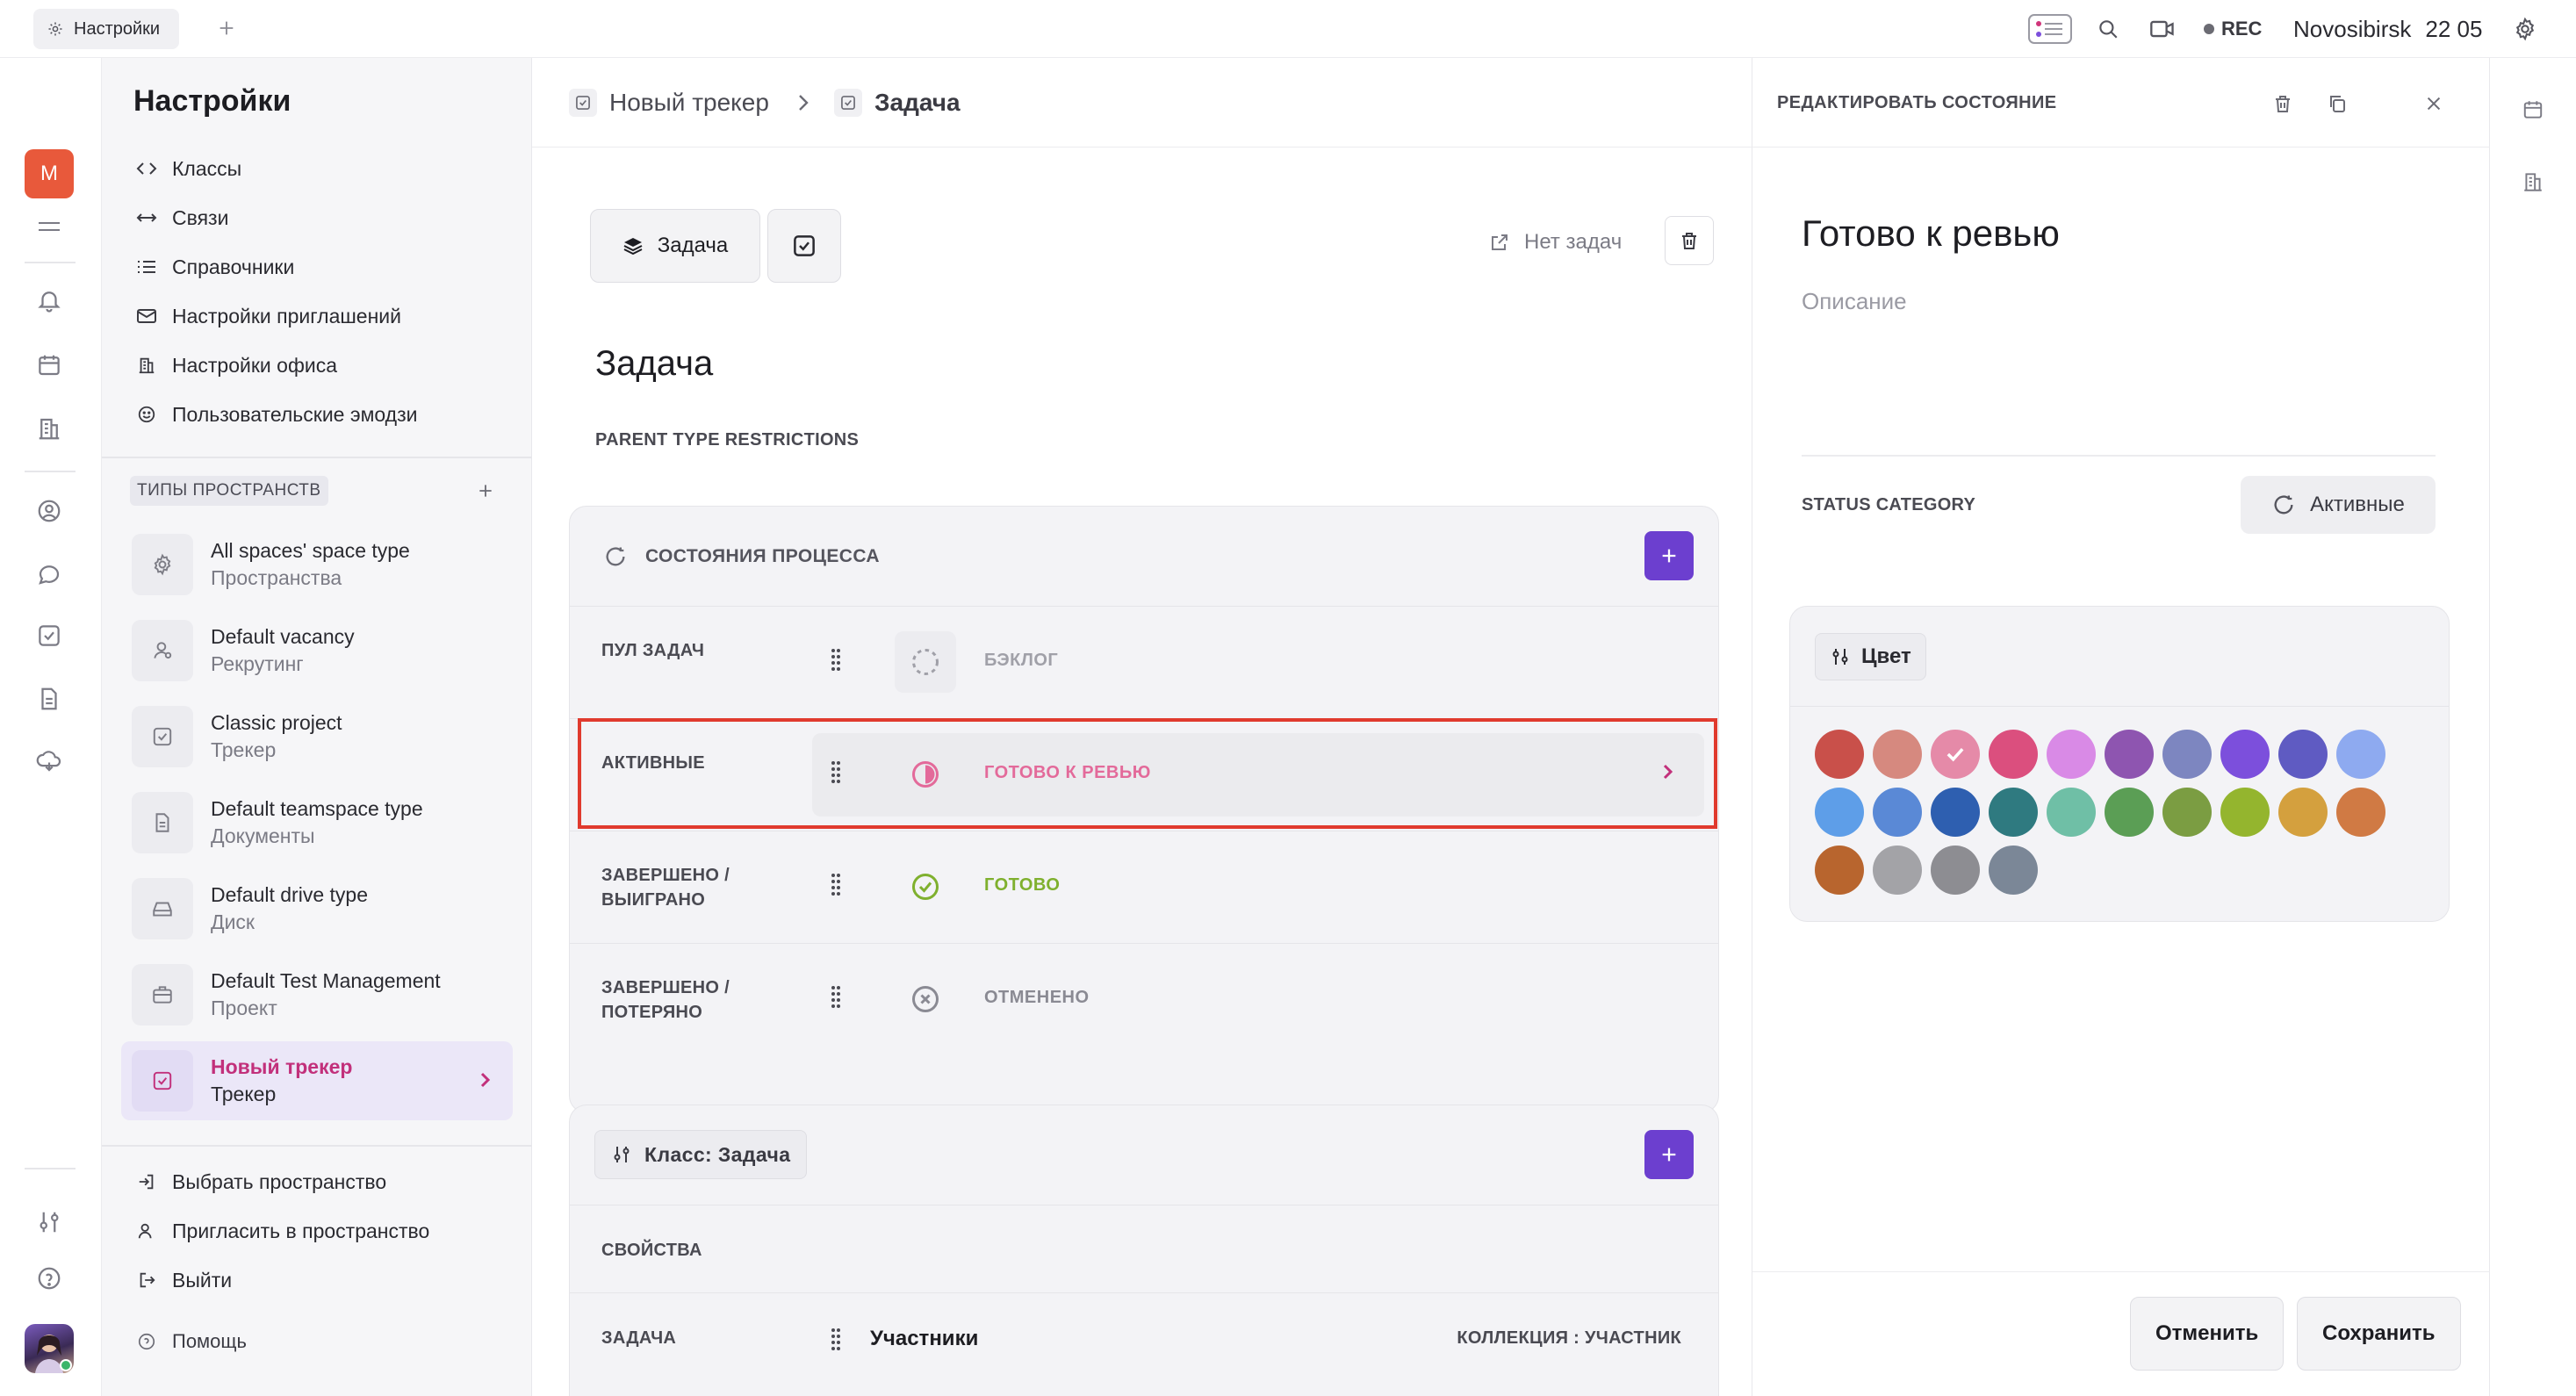  I want to click on select-space-link: Выбрать пространство, so click(259, 1182).